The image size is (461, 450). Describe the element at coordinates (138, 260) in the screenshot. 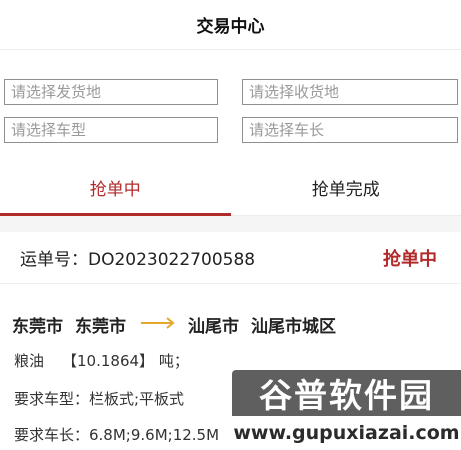

I see `order-number: 运单号：DO2023022700588` at that location.